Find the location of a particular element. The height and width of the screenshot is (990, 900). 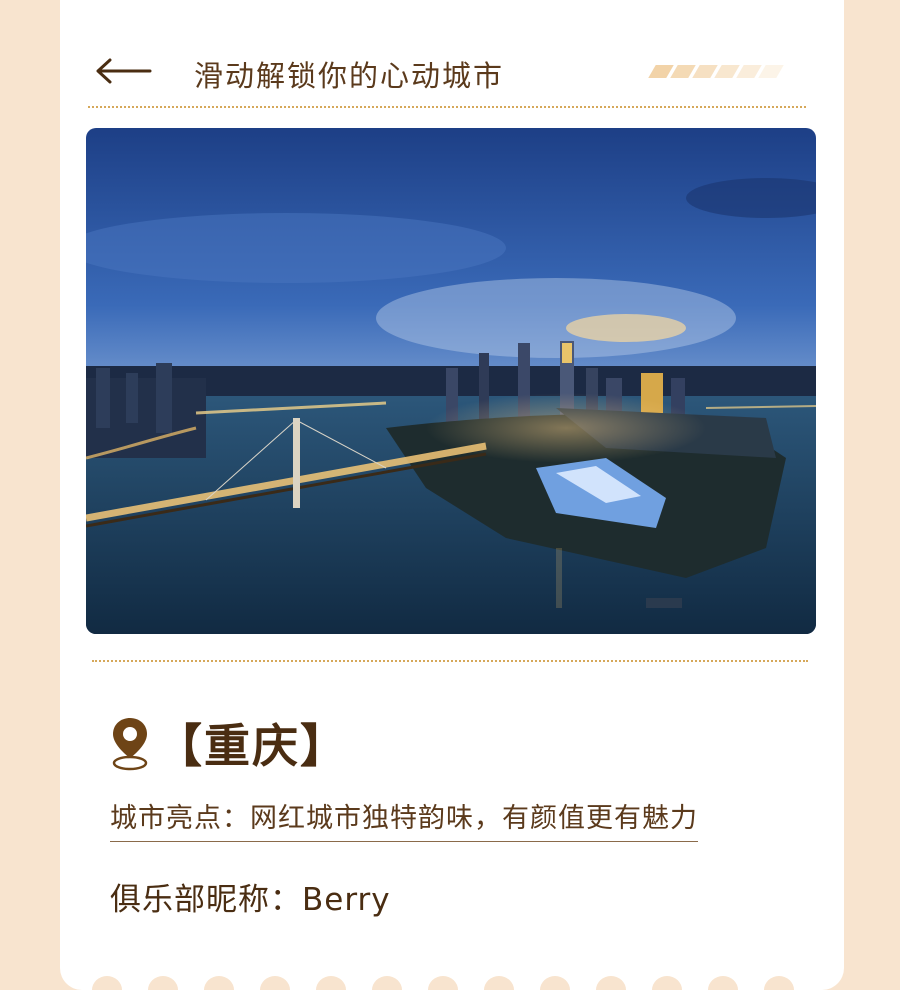

location-pin-icon is located at coordinates (130, 744).